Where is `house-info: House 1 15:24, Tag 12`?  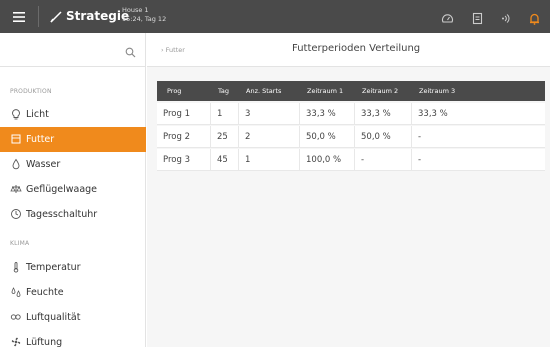 house-info: House 1 15:24, Tag 12 is located at coordinates (144, 15).